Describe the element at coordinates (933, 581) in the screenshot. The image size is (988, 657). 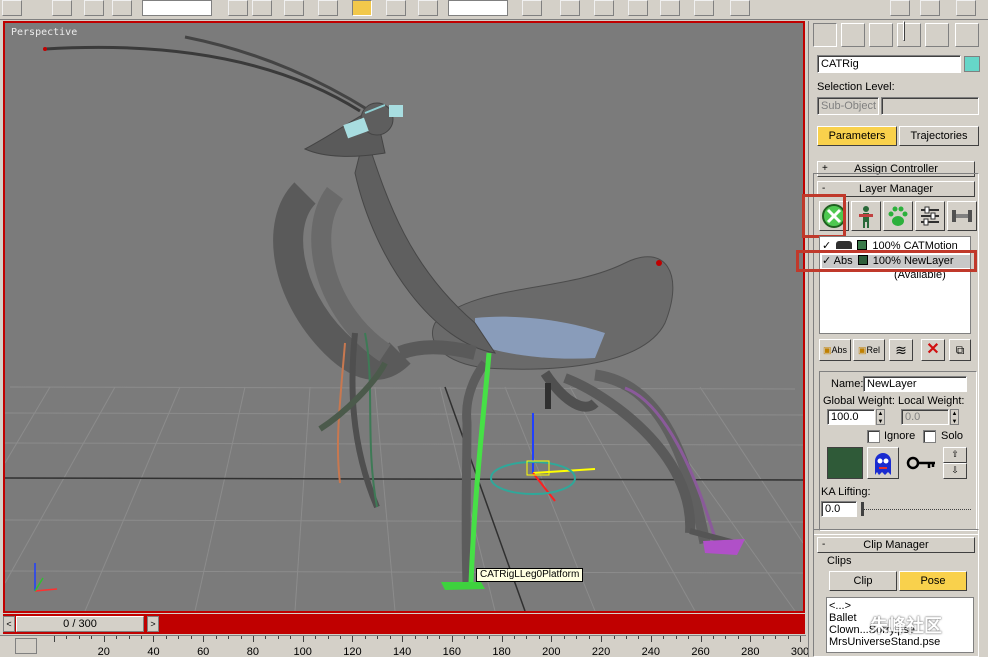
I see `pose-button: Pose` at that location.